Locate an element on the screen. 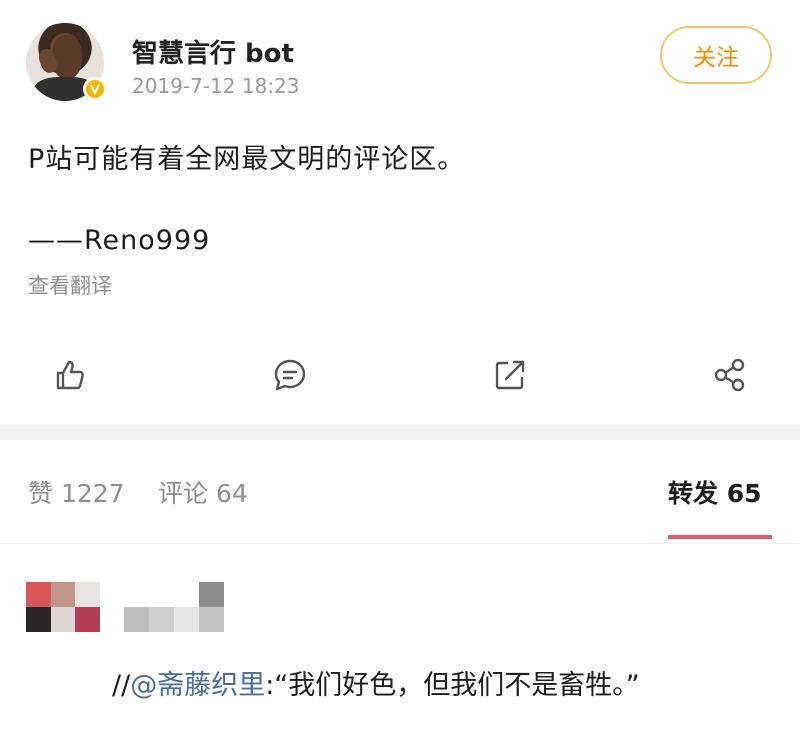 This screenshot has height=732, width=800. list-divider is located at coordinates (400, 543).